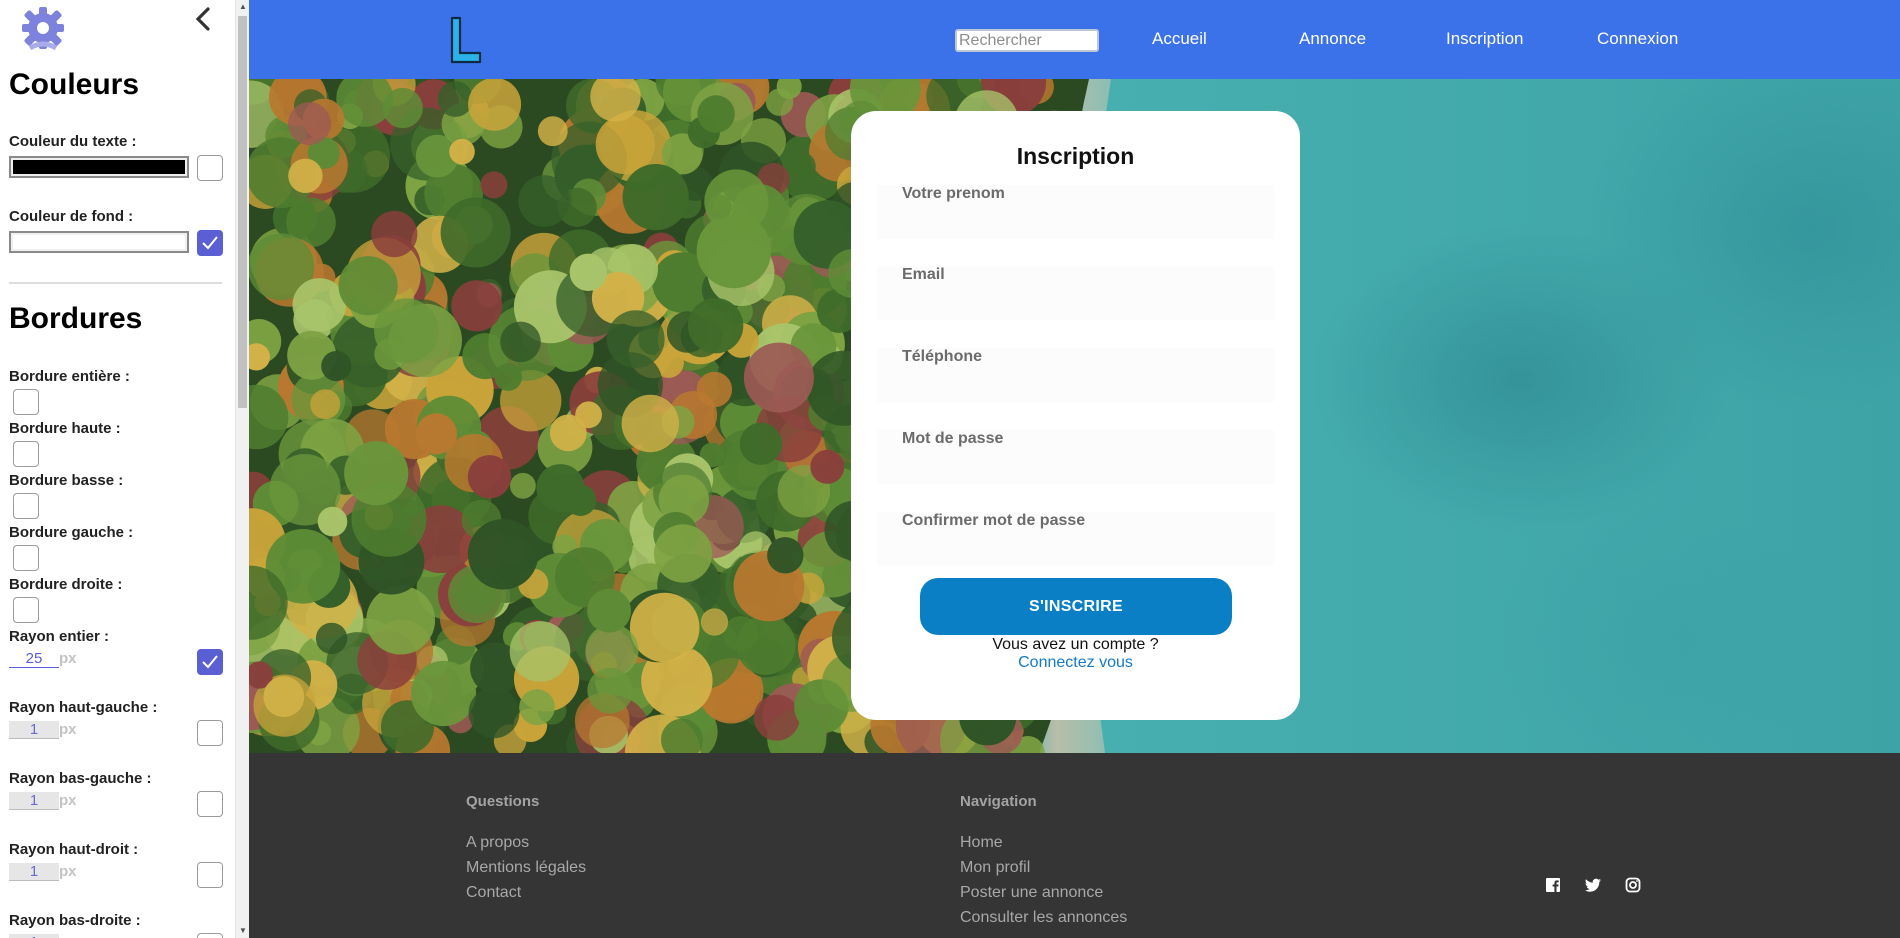 Image resolution: width=1900 pixels, height=938 pixels. What do you see at coordinates (1027, 40) in the screenshot?
I see `search-input` at bounding box center [1027, 40].